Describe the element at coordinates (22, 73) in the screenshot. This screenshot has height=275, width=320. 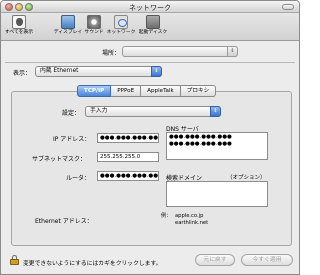
I see `show-label: 表示：` at that location.